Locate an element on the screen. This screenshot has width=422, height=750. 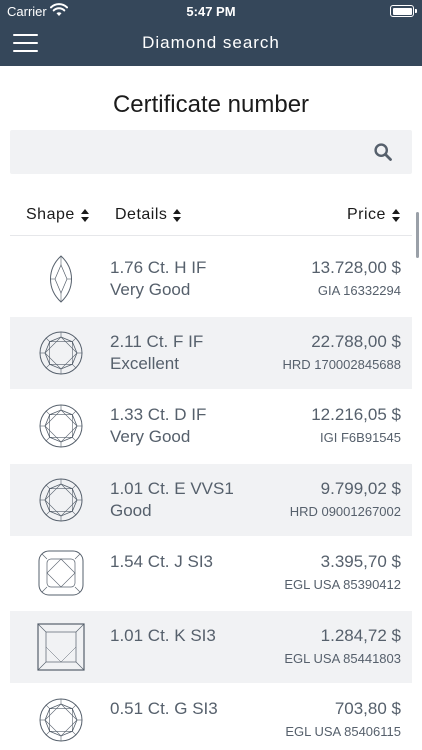
carat-color-clarity: 0.51 Ct. G SI3 is located at coordinates (164, 708).